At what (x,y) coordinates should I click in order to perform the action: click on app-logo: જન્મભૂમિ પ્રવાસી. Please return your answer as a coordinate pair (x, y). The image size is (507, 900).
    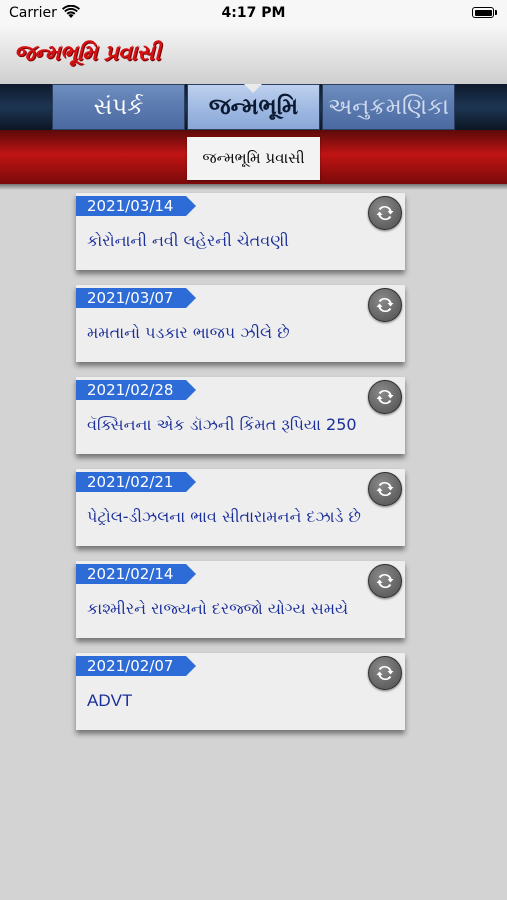
    Looking at the image, I should click on (87, 53).